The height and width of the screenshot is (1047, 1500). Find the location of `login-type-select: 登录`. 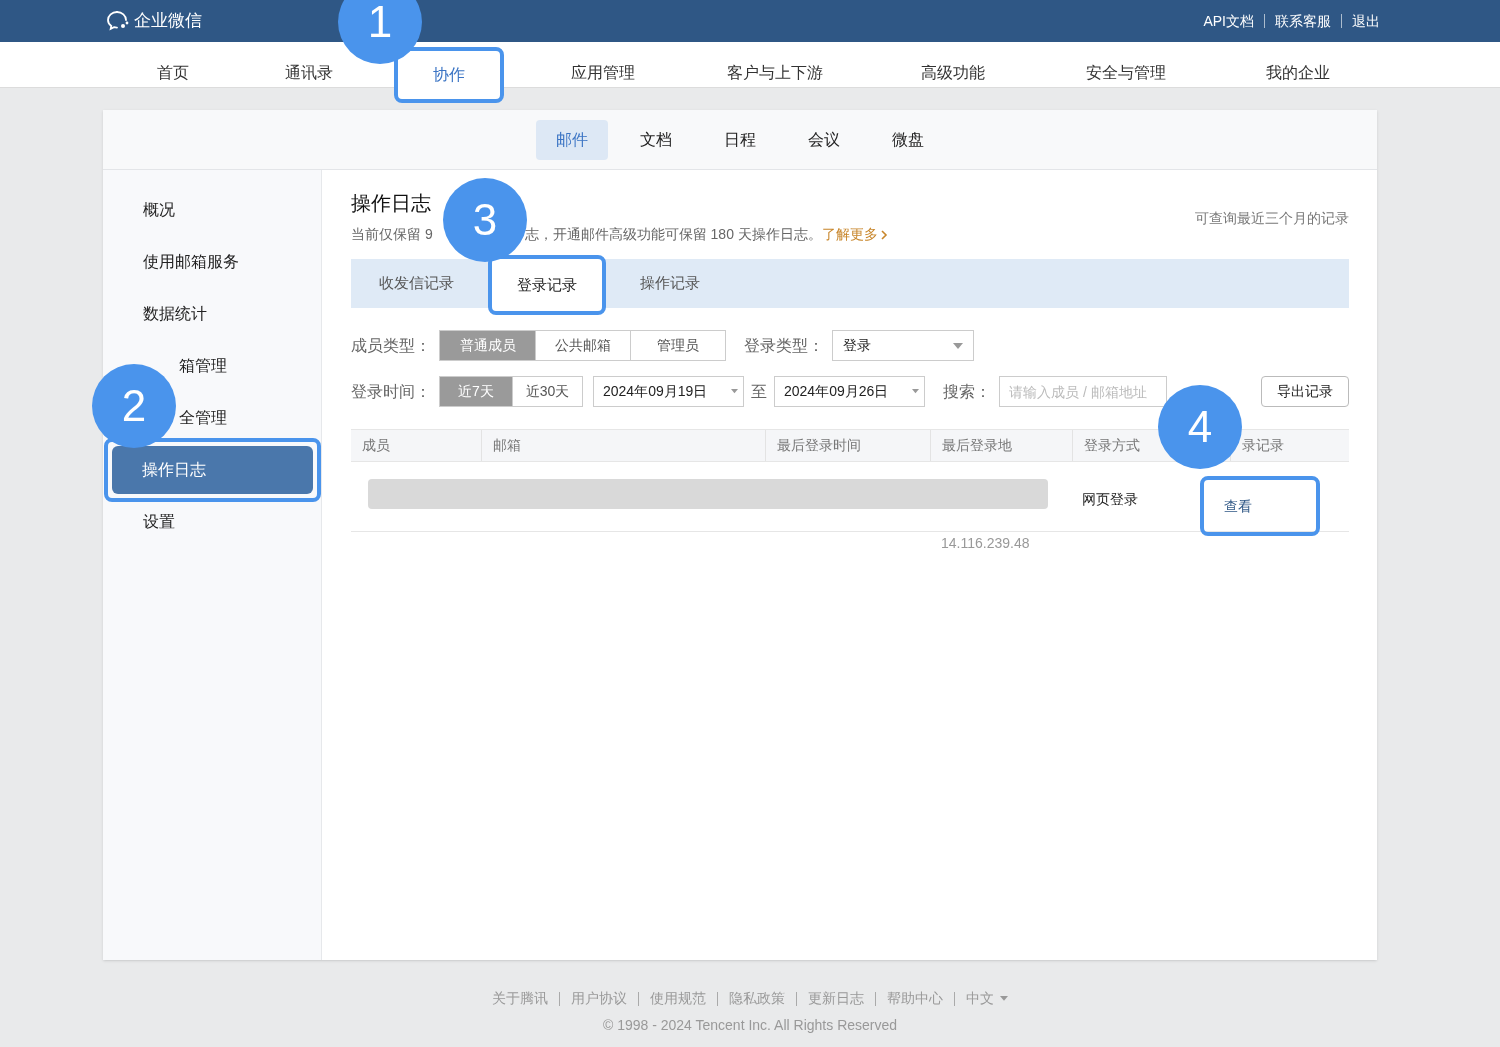

login-type-select: 登录 is located at coordinates (903, 345).